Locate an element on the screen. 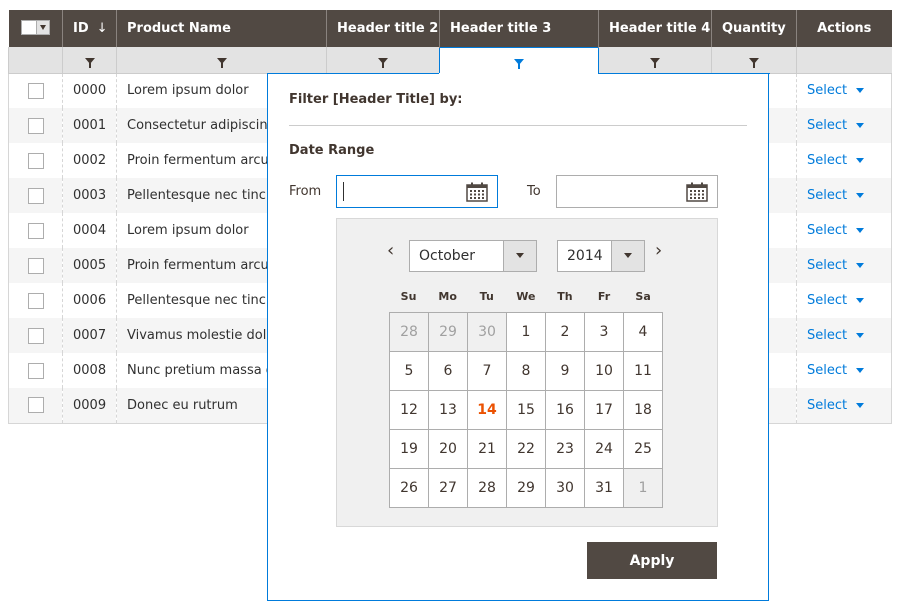 This screenshot has height=612, width=913. calendar-day: 6 is located at coordinates (448, 371).